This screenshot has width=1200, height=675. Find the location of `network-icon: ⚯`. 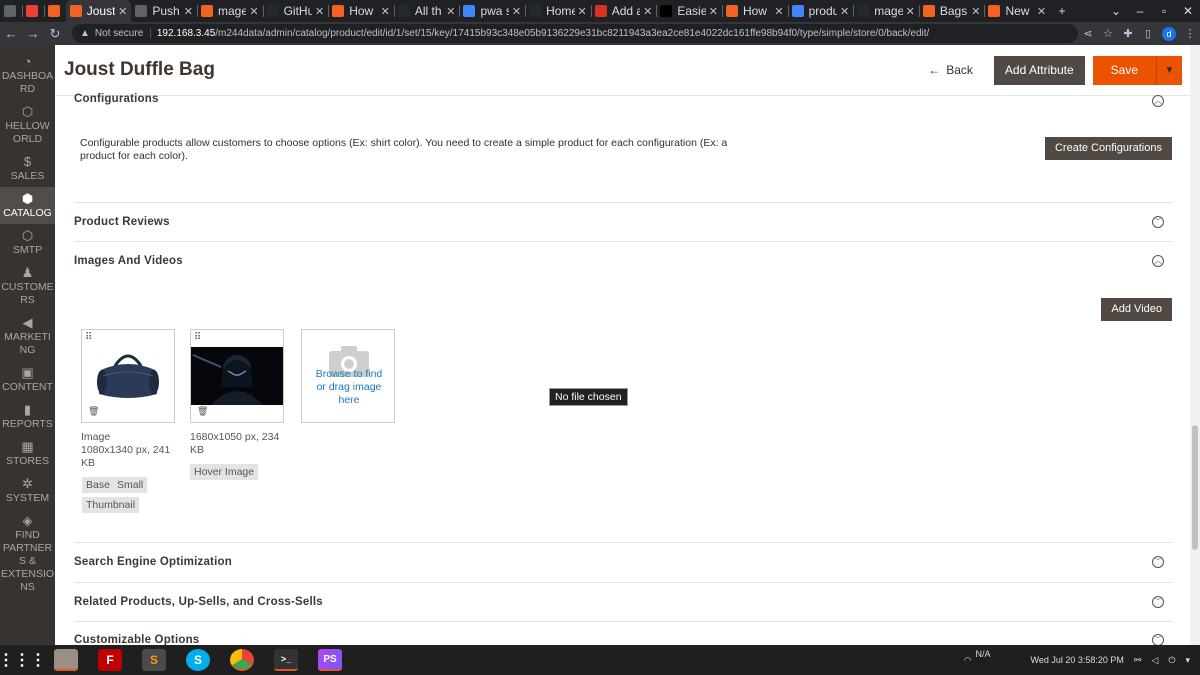

network-icon: ⚯ is located at coordinates (1138, 660).